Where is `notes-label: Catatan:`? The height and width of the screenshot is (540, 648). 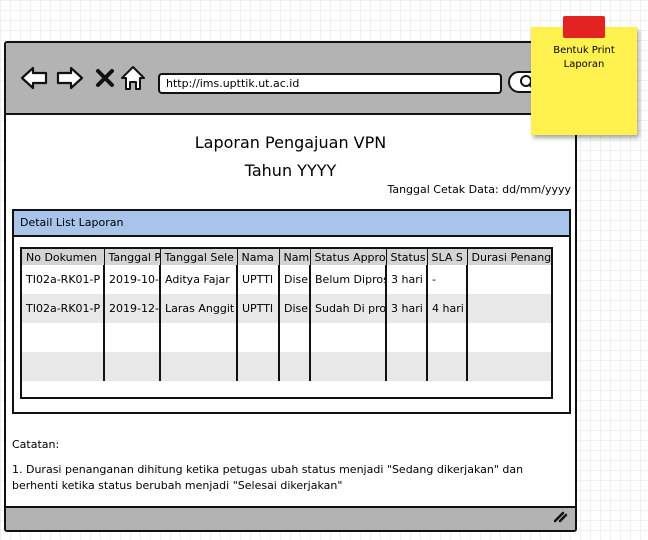
notes-label: Catatan: is located at coordinates (36, 444).